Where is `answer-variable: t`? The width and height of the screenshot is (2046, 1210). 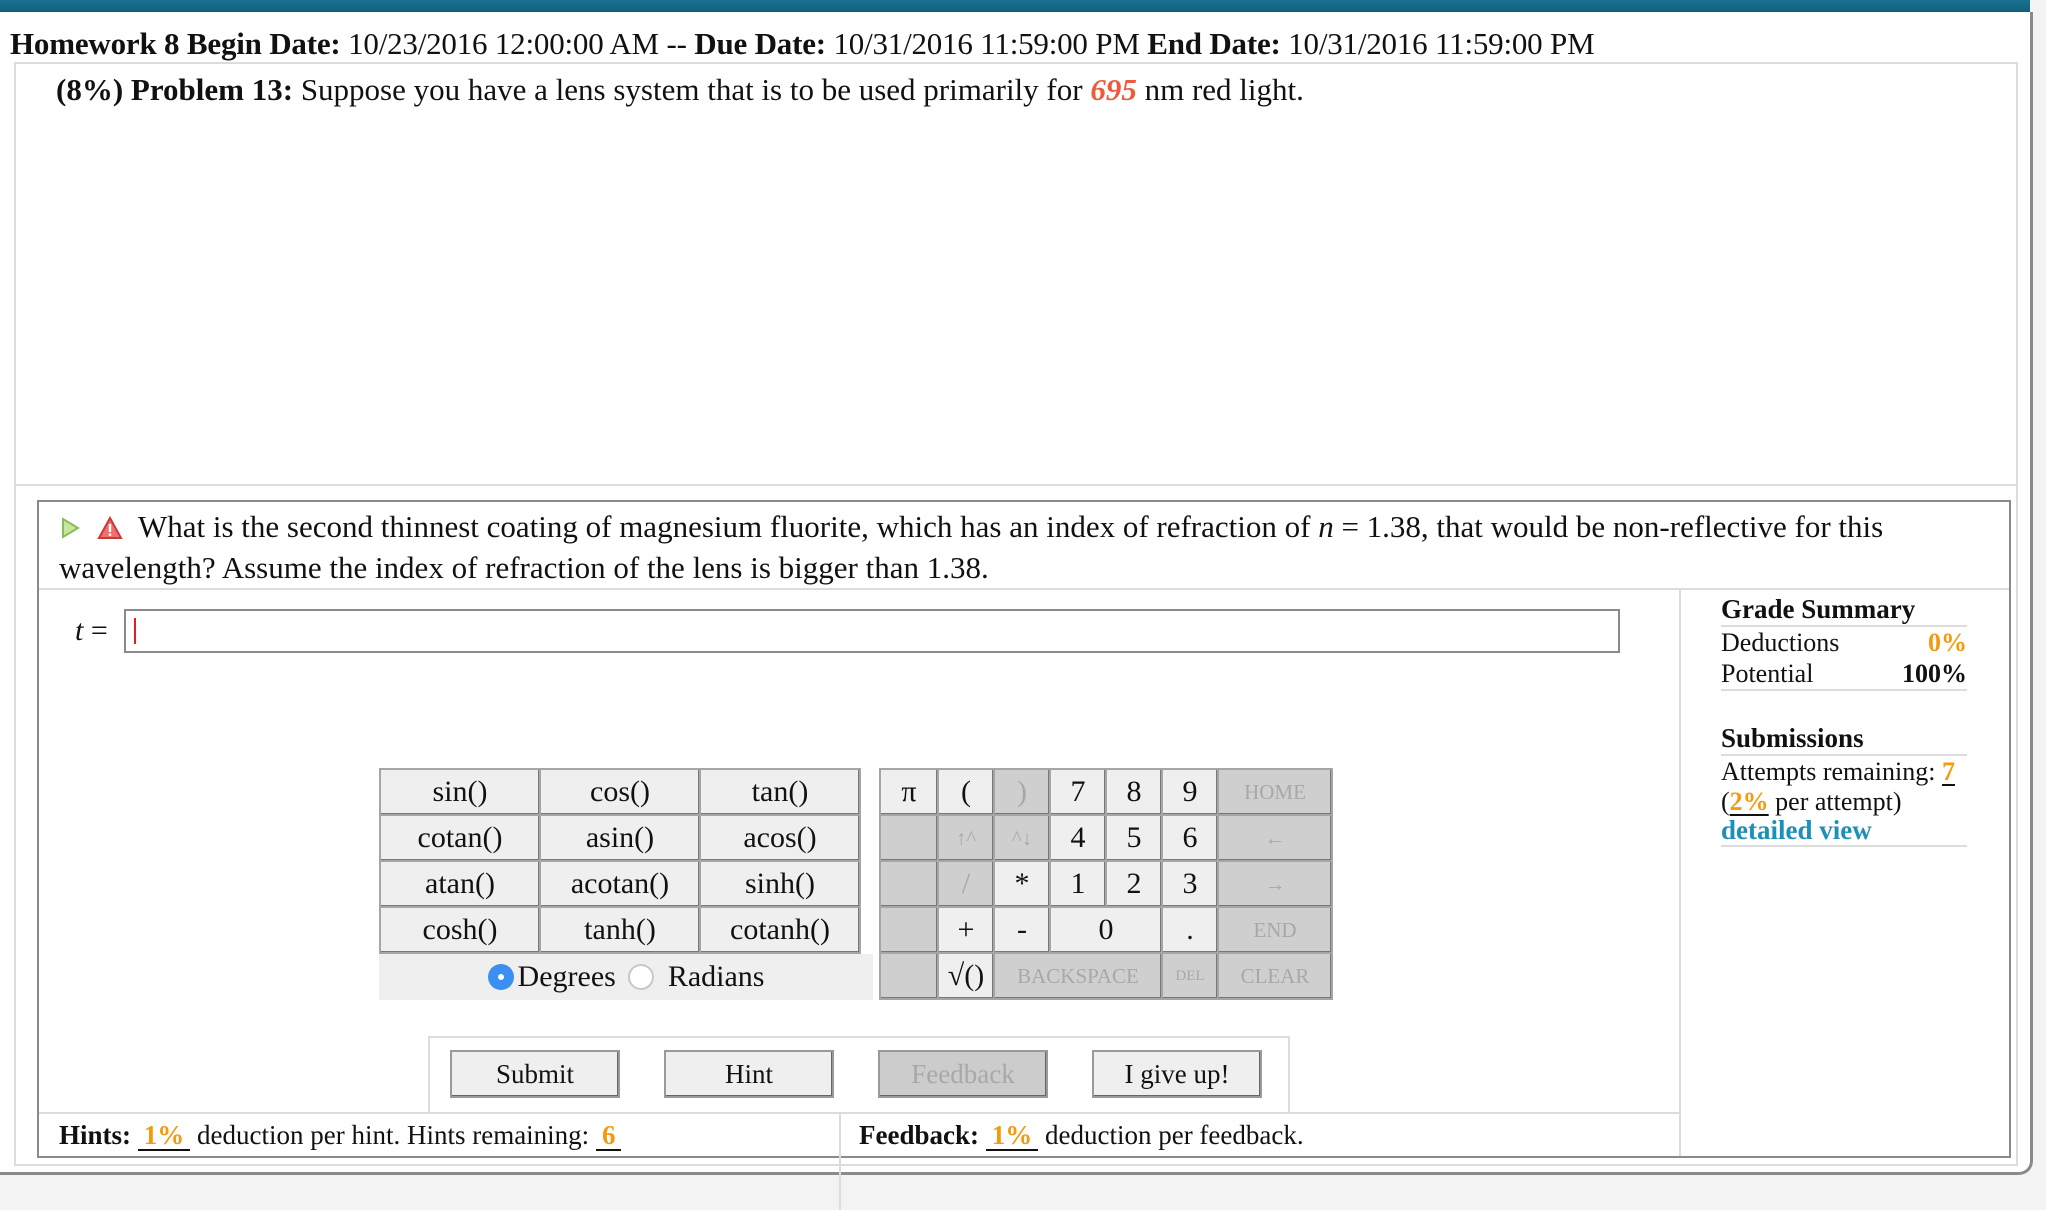 answer-variable: t is located at coordinates (79, 630).